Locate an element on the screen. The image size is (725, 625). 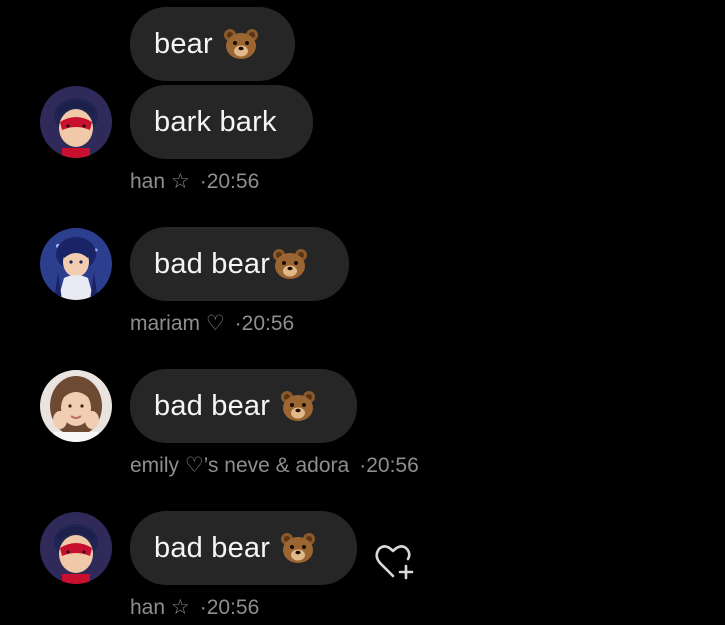
message-bubble-bad-bear-han: bad bear is located at coordinates (243, 548).